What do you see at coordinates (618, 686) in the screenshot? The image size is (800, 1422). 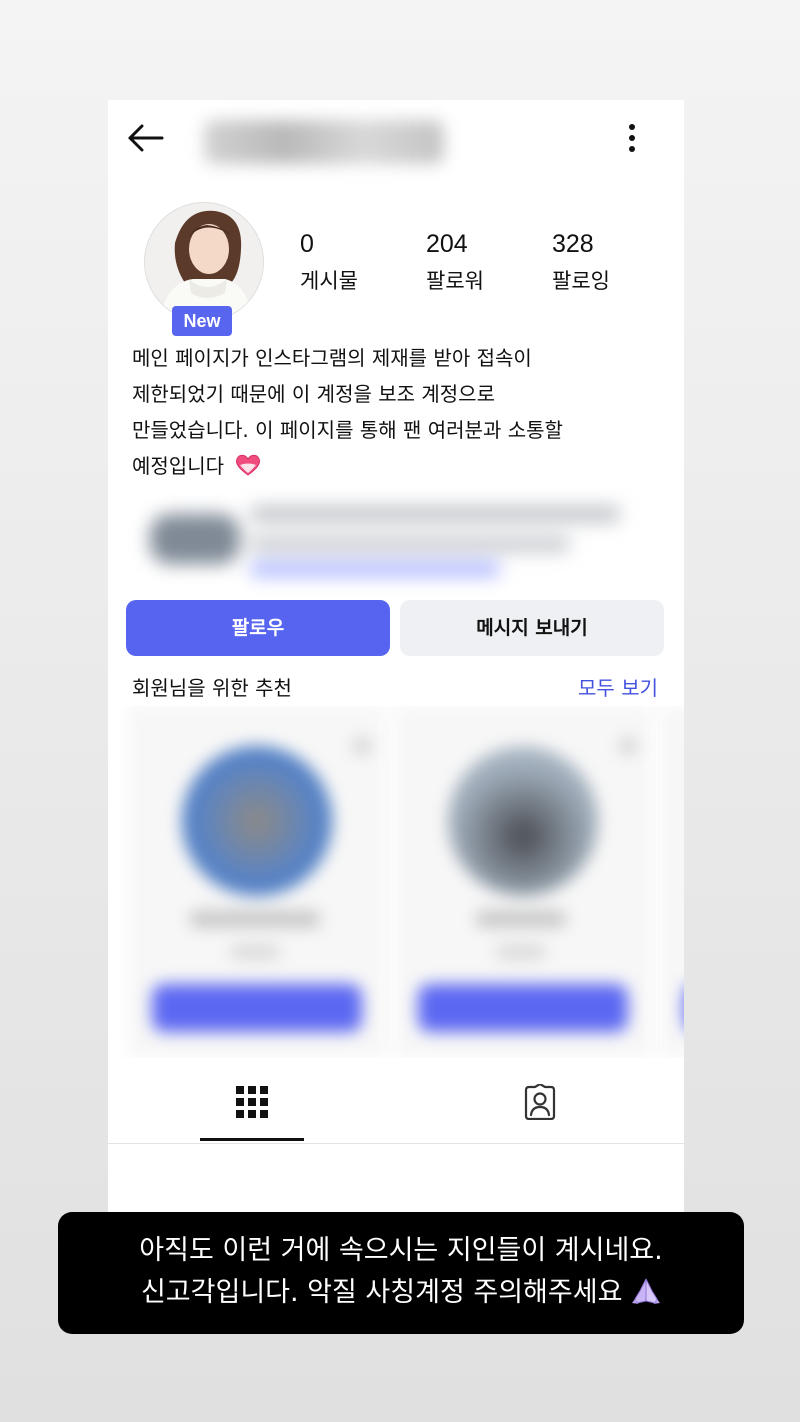 I see `see-all-link: 모두 보기` at bounding box center [618, 686].